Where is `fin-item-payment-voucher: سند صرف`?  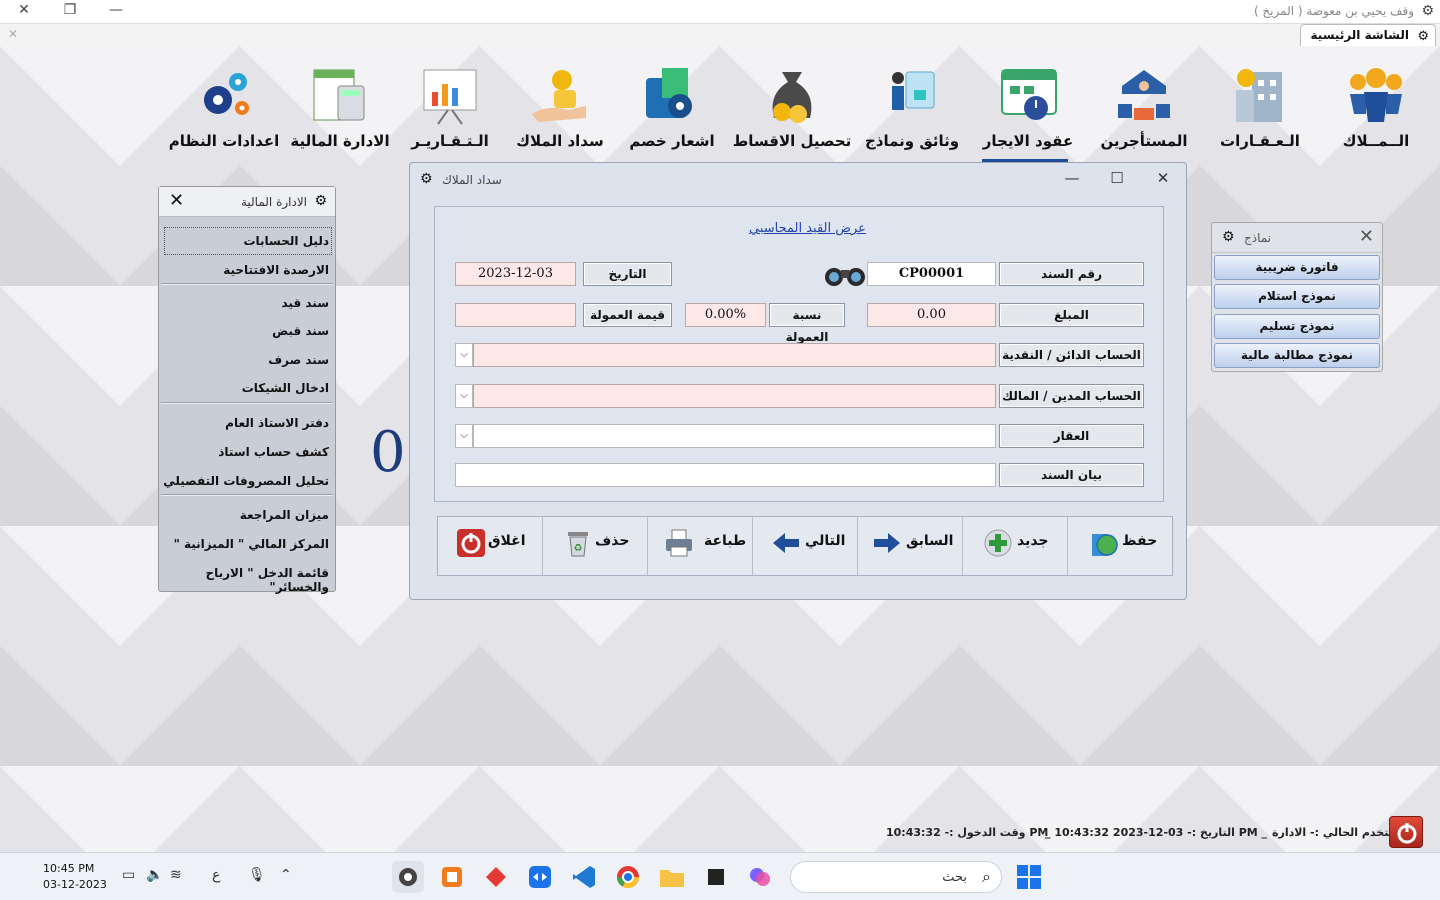
fin-item-payment-voucher: سند صرف is located at coordinates (244, 360).